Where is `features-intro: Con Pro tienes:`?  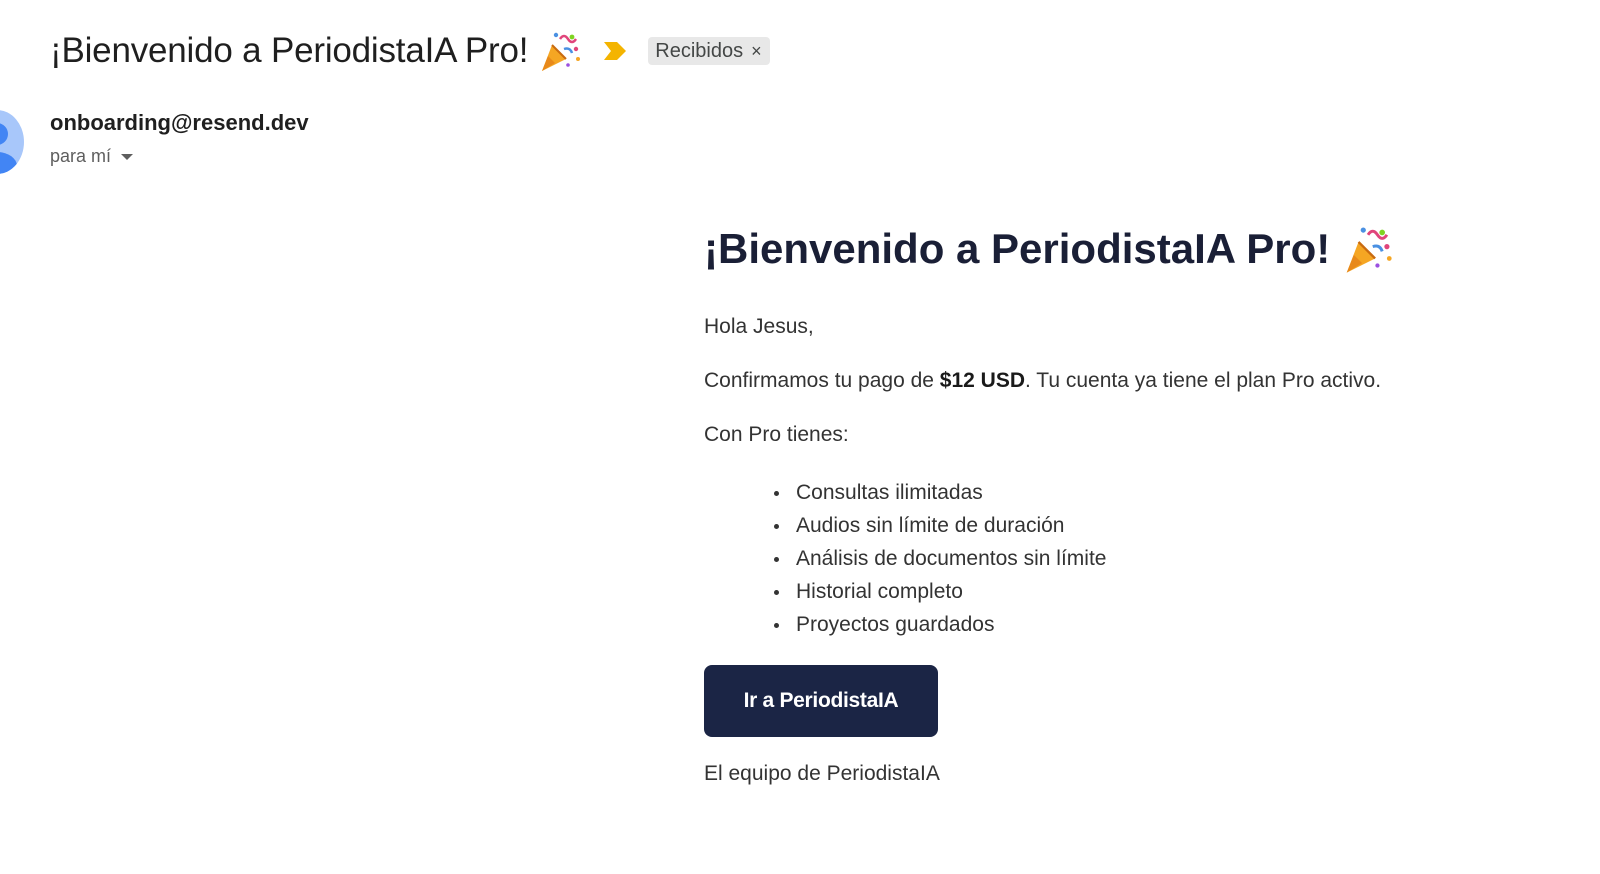 features-intro: Con Pro tienes: is located at coordinates (776, 434).